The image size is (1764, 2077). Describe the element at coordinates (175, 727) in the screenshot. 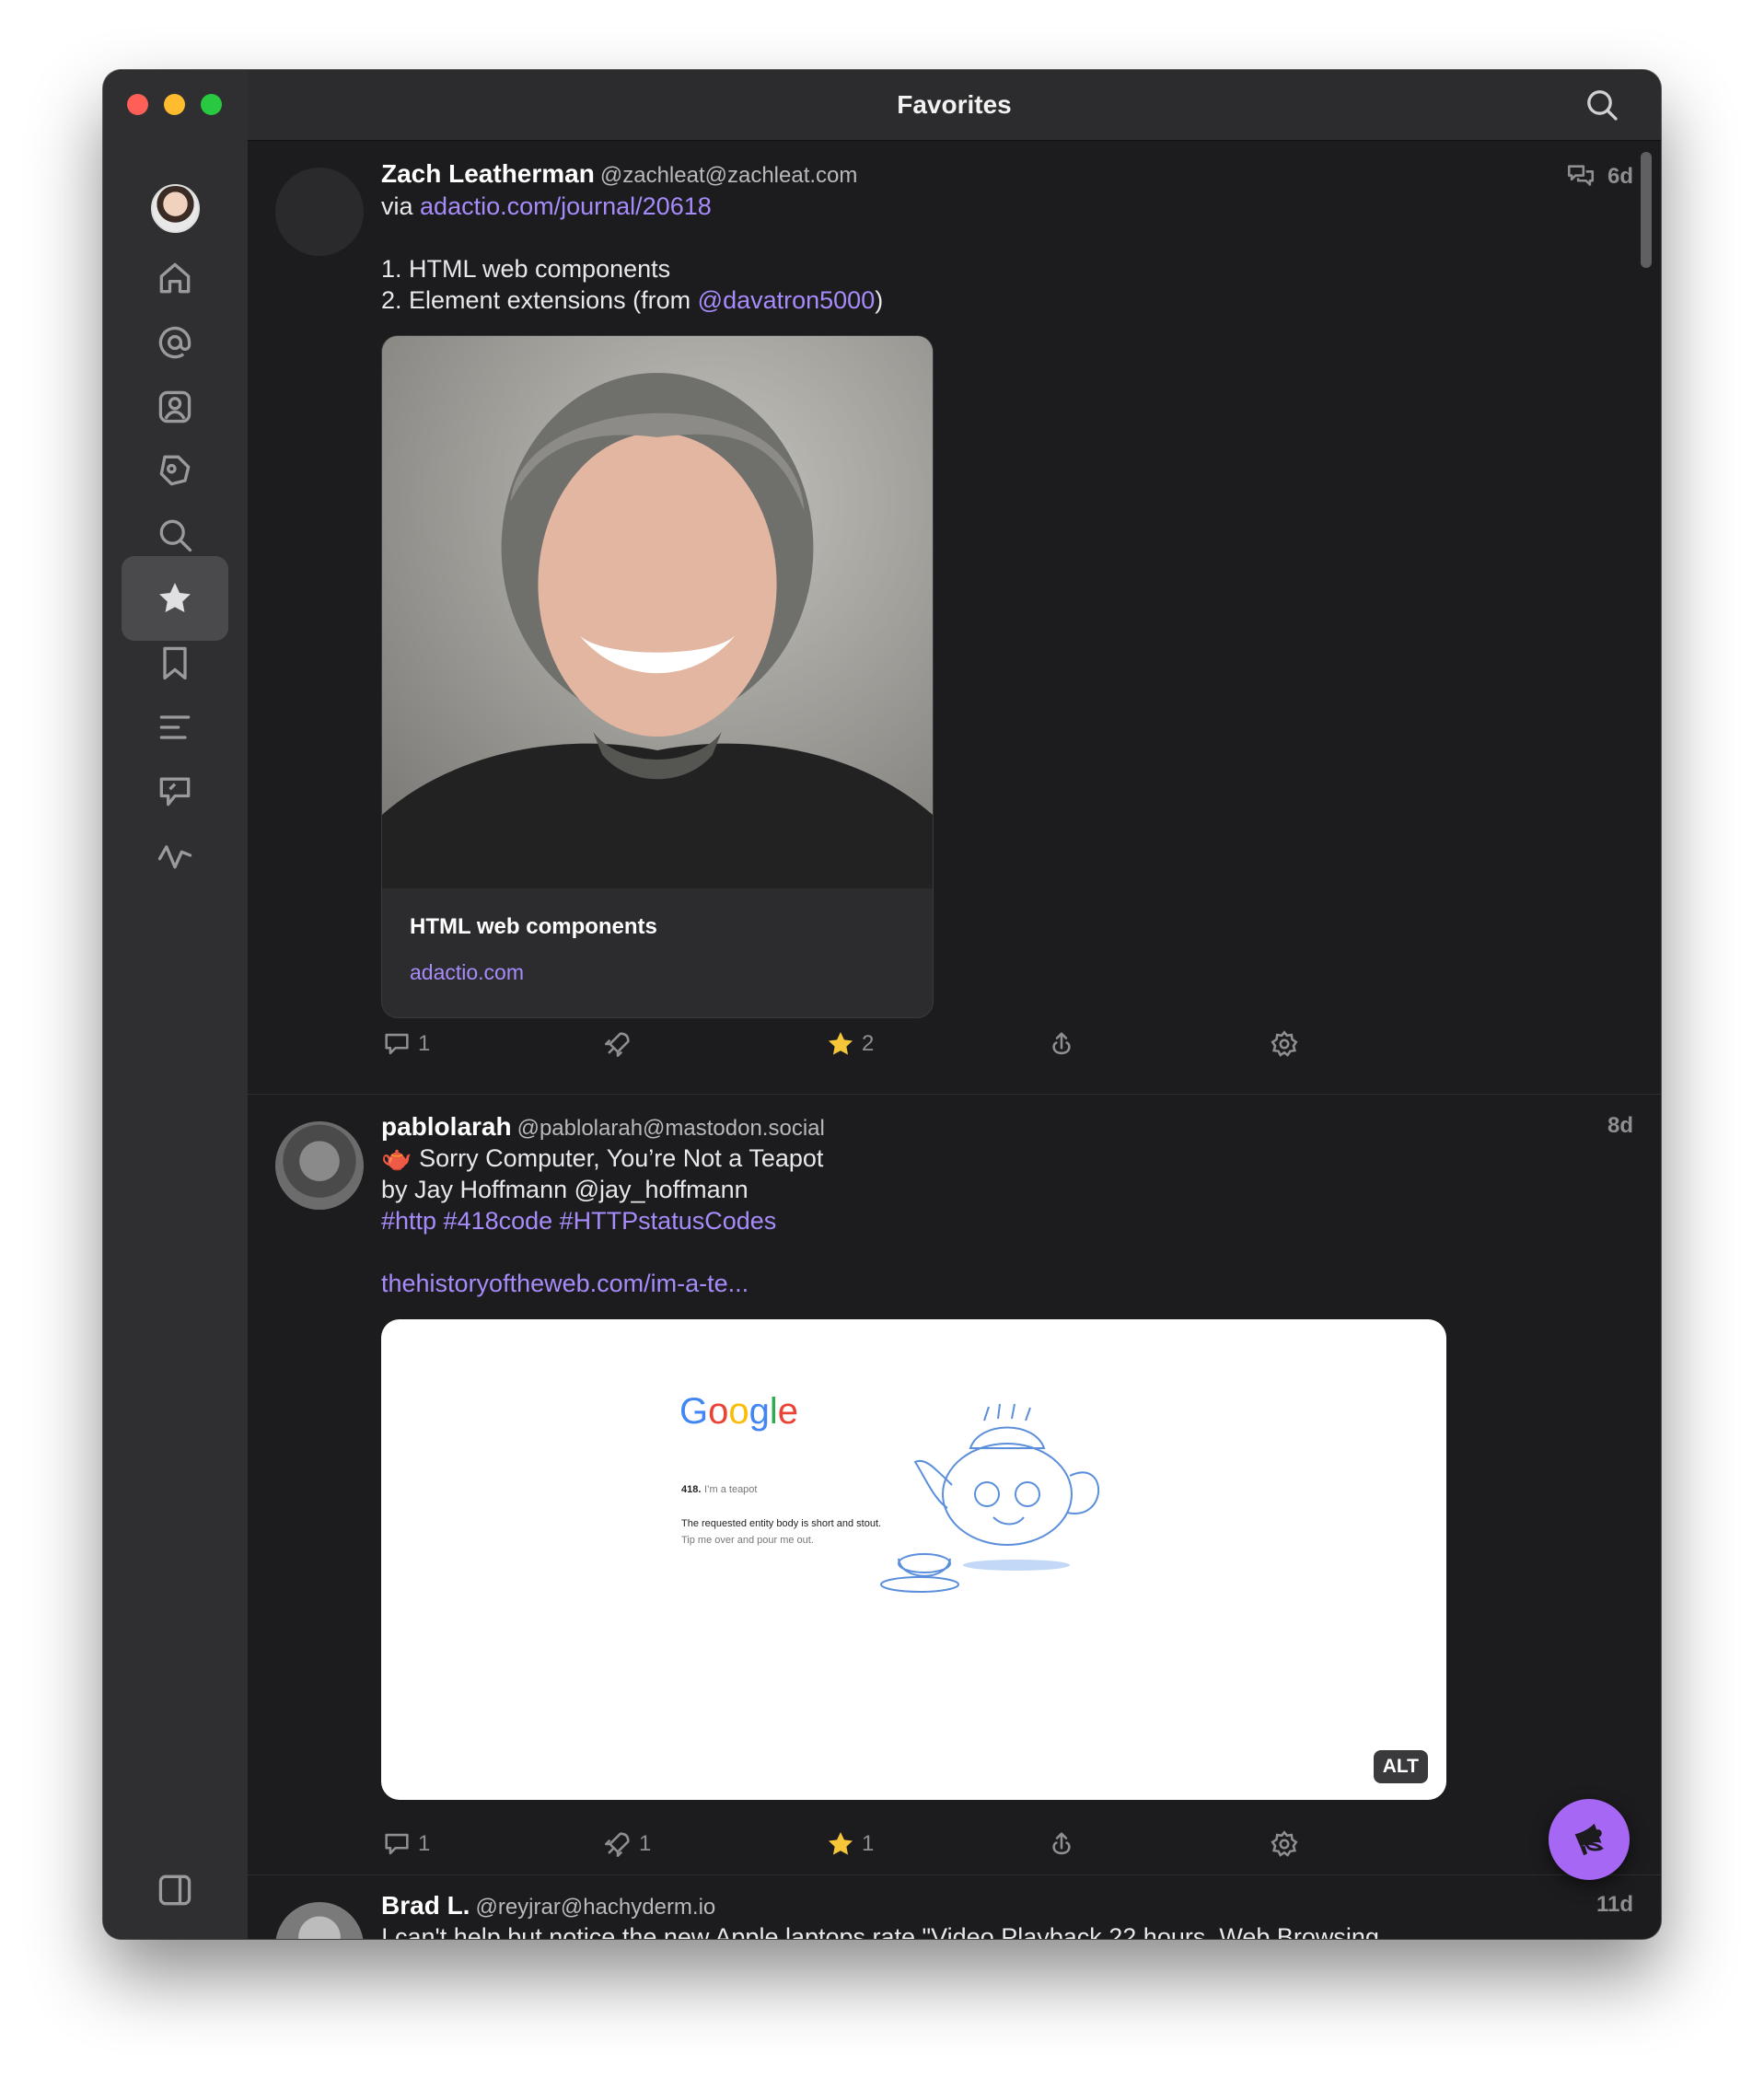

I see `list-icon` at that location.